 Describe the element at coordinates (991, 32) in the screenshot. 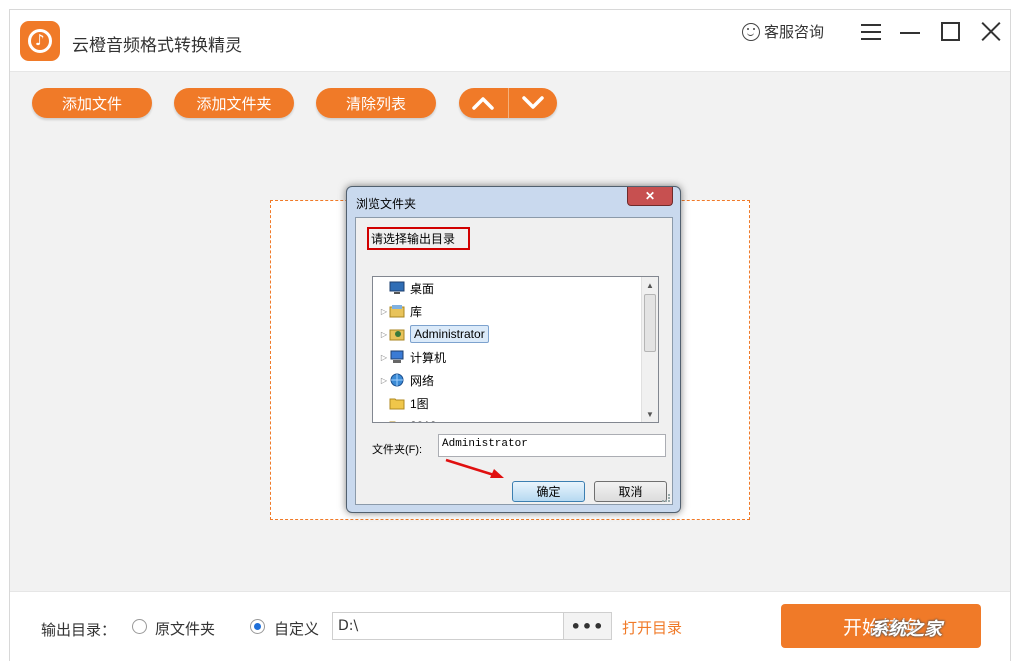

I see `close-icon` at that location.